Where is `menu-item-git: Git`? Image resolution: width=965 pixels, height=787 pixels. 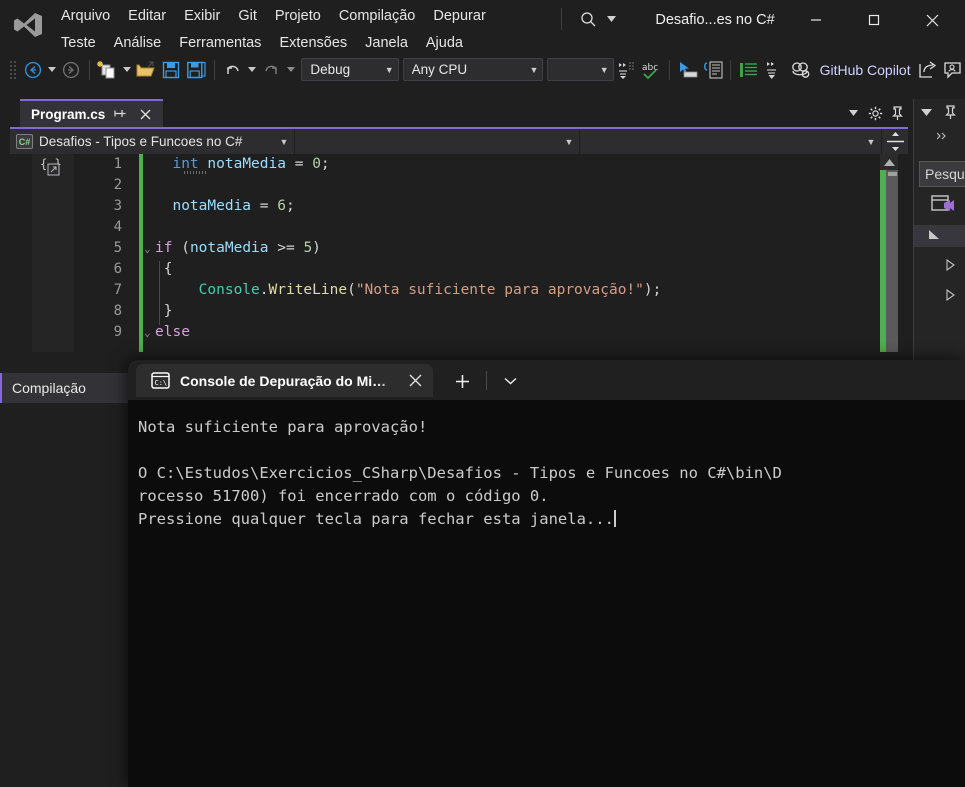 menu-item-git: Git is located at coordinates (247, 16).